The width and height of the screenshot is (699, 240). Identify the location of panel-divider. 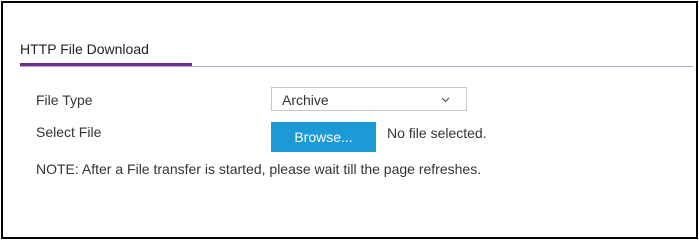
(356, 66).